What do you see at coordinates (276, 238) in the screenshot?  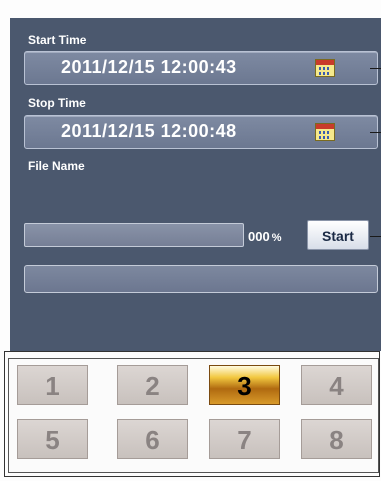 I see `percent-sign: %` at bounding box center [276, 238].